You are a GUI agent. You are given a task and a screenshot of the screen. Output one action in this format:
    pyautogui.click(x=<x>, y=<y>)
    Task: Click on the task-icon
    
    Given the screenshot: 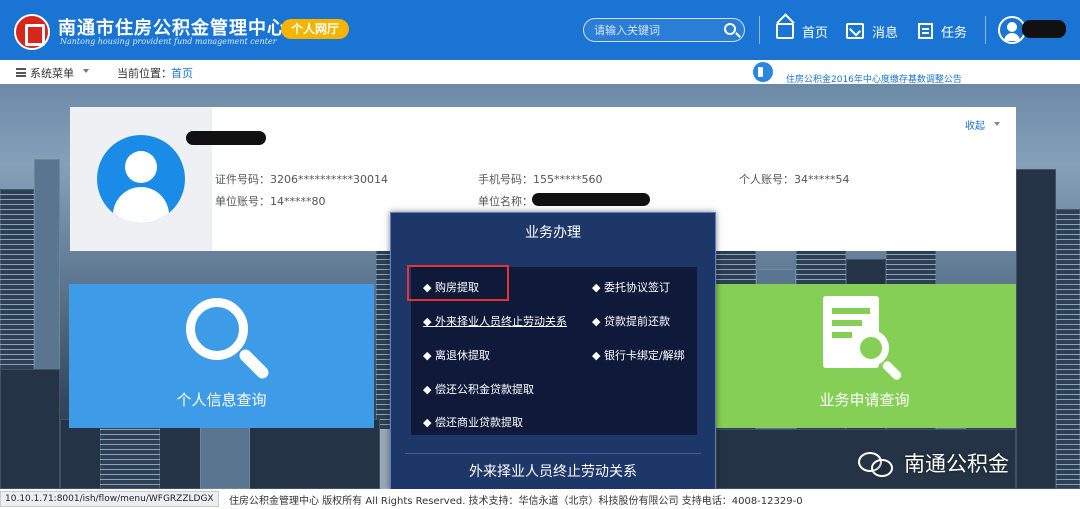 What is the action you would take?
    pyautogui.click(x=925, y=31)
    